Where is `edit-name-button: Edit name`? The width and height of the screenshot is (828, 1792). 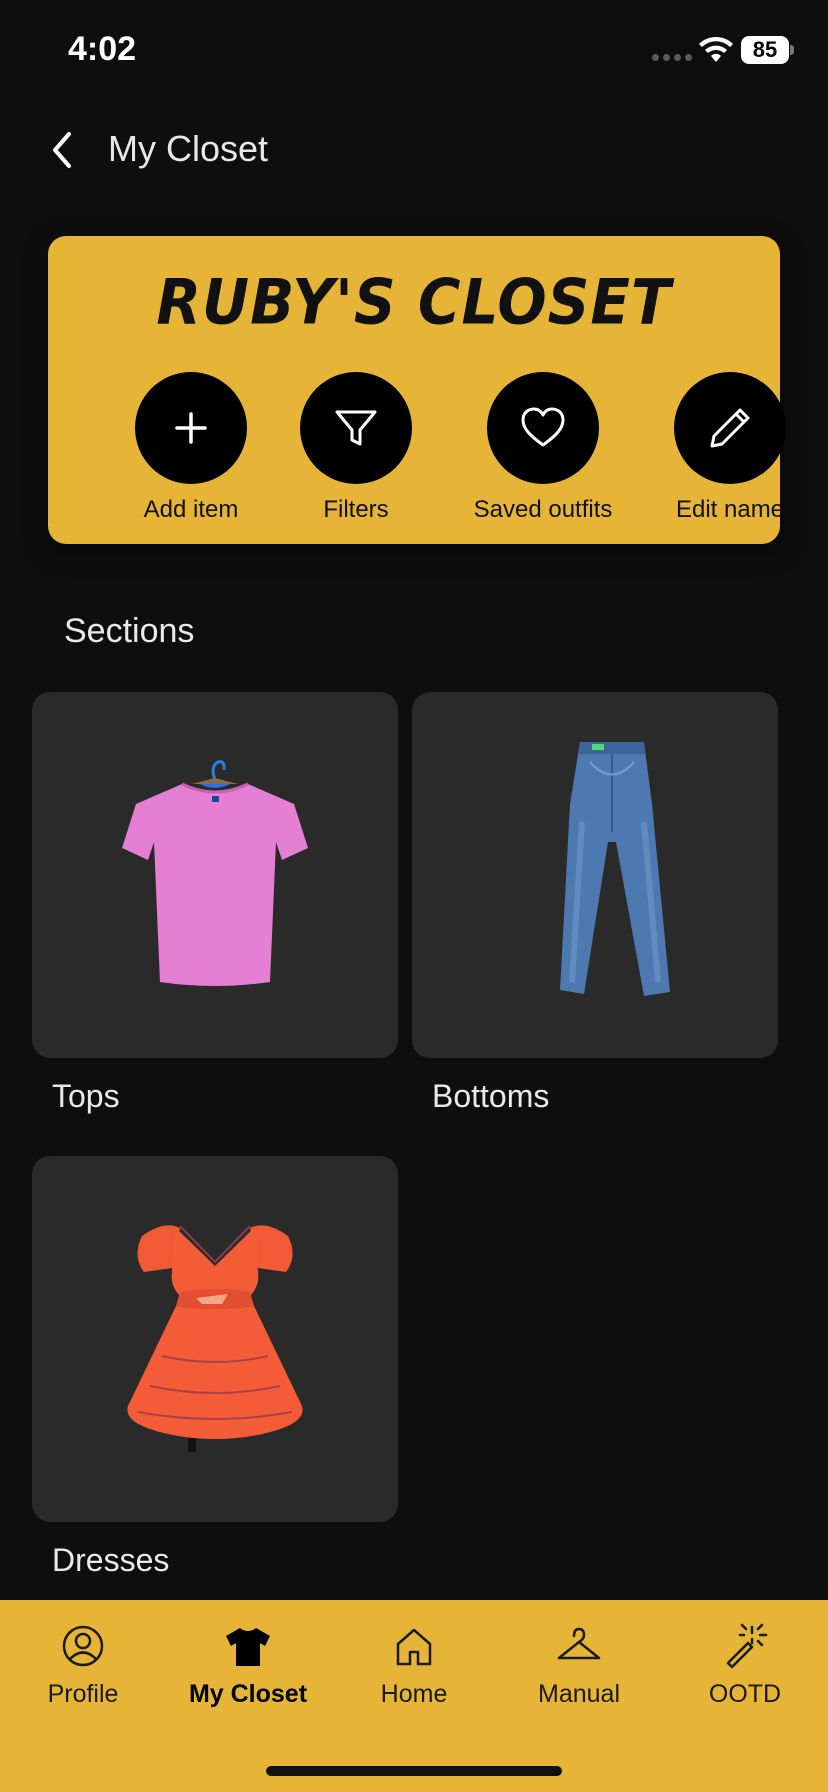
edit-name-button: Edit name is located at coordinates (730, 448).